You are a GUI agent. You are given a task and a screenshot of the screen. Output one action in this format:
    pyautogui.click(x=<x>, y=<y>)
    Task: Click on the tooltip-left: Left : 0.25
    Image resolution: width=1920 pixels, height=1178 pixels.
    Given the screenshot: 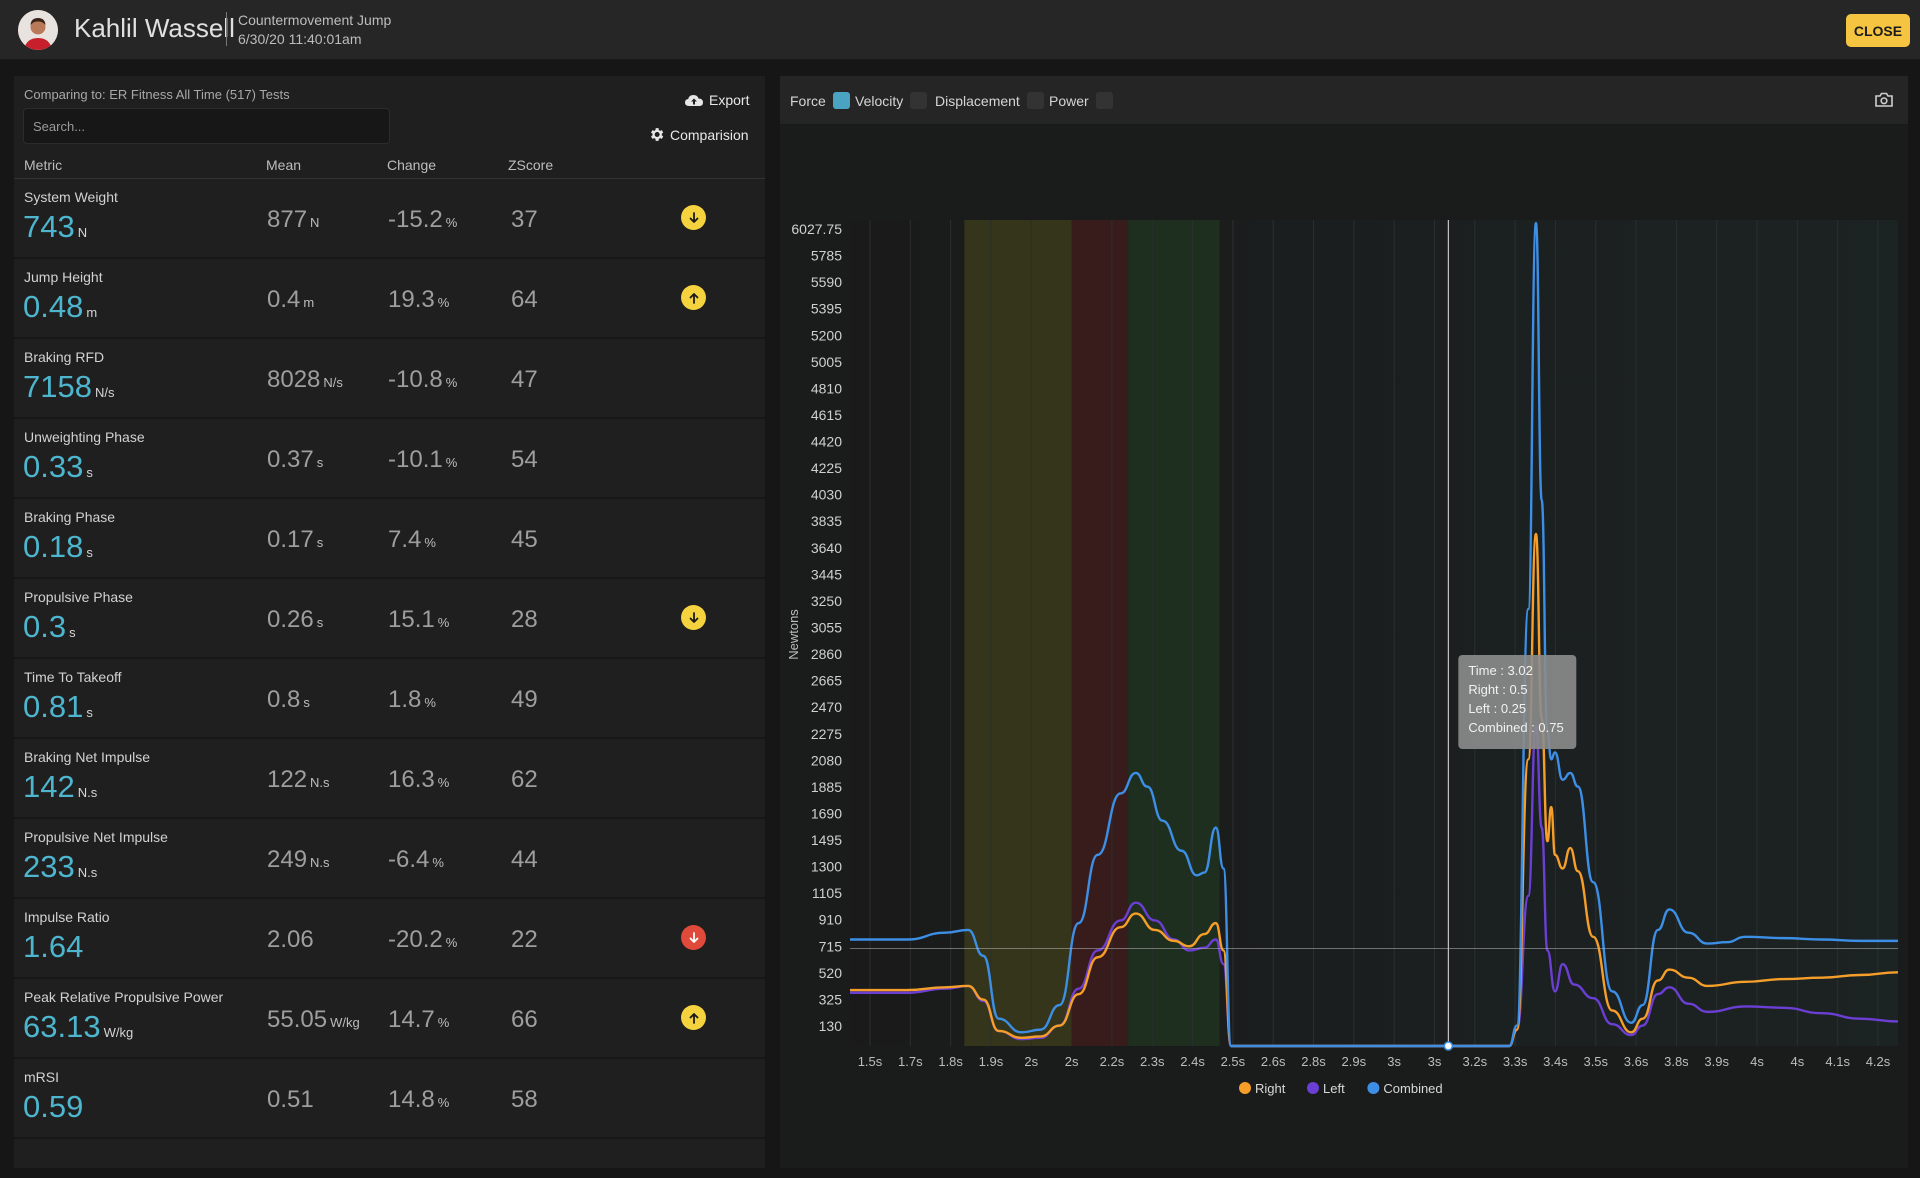 What is the action you would take?
    pyautogui.click(x=1497, y=708)
    